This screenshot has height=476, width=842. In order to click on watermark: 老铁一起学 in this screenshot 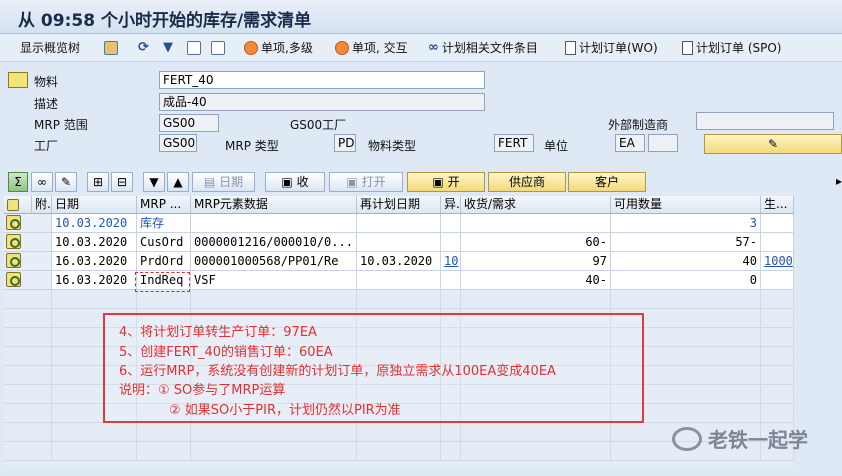, I will do `click(740, 438)`.